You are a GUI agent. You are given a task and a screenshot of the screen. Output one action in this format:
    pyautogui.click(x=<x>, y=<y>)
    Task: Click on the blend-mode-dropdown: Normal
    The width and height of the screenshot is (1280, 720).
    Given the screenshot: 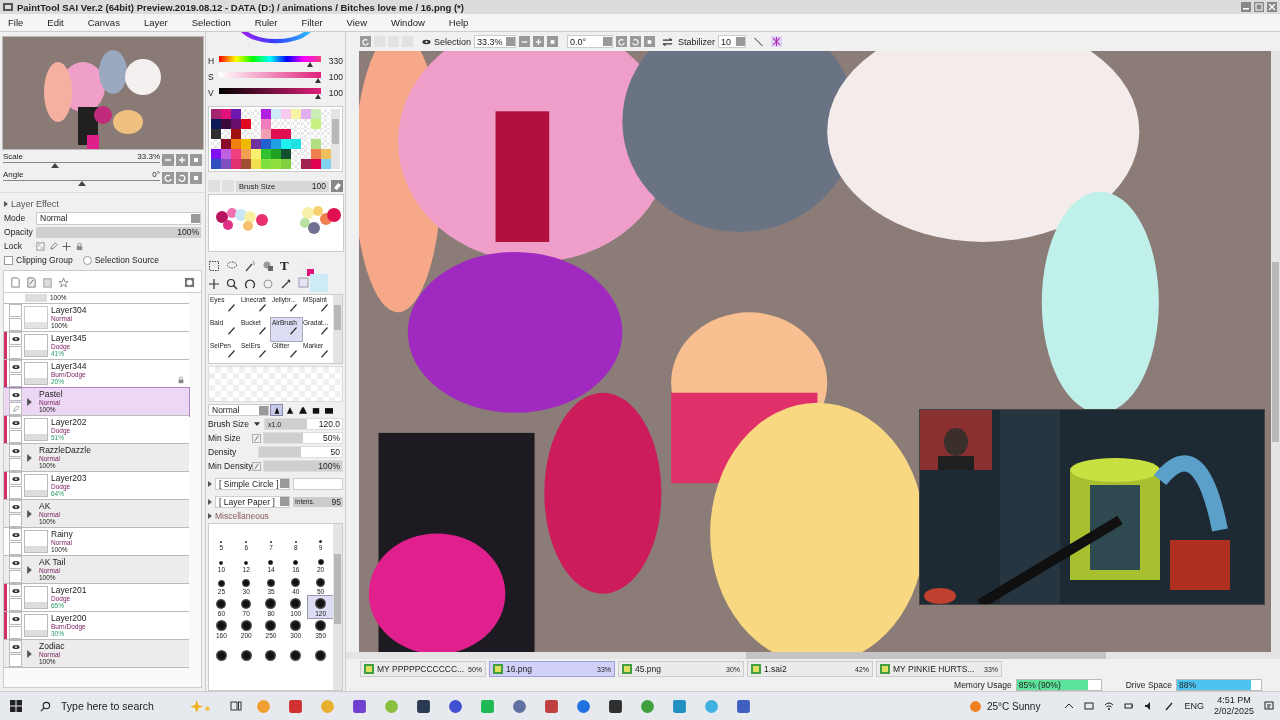 What is the action you would take?
    pyautogui.click(x=238, y=410)
    